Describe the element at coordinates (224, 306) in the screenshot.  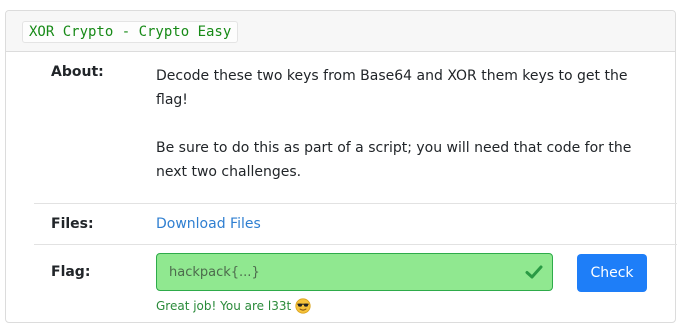
I see `feedback-text: Great job! You are l33t` at that location.